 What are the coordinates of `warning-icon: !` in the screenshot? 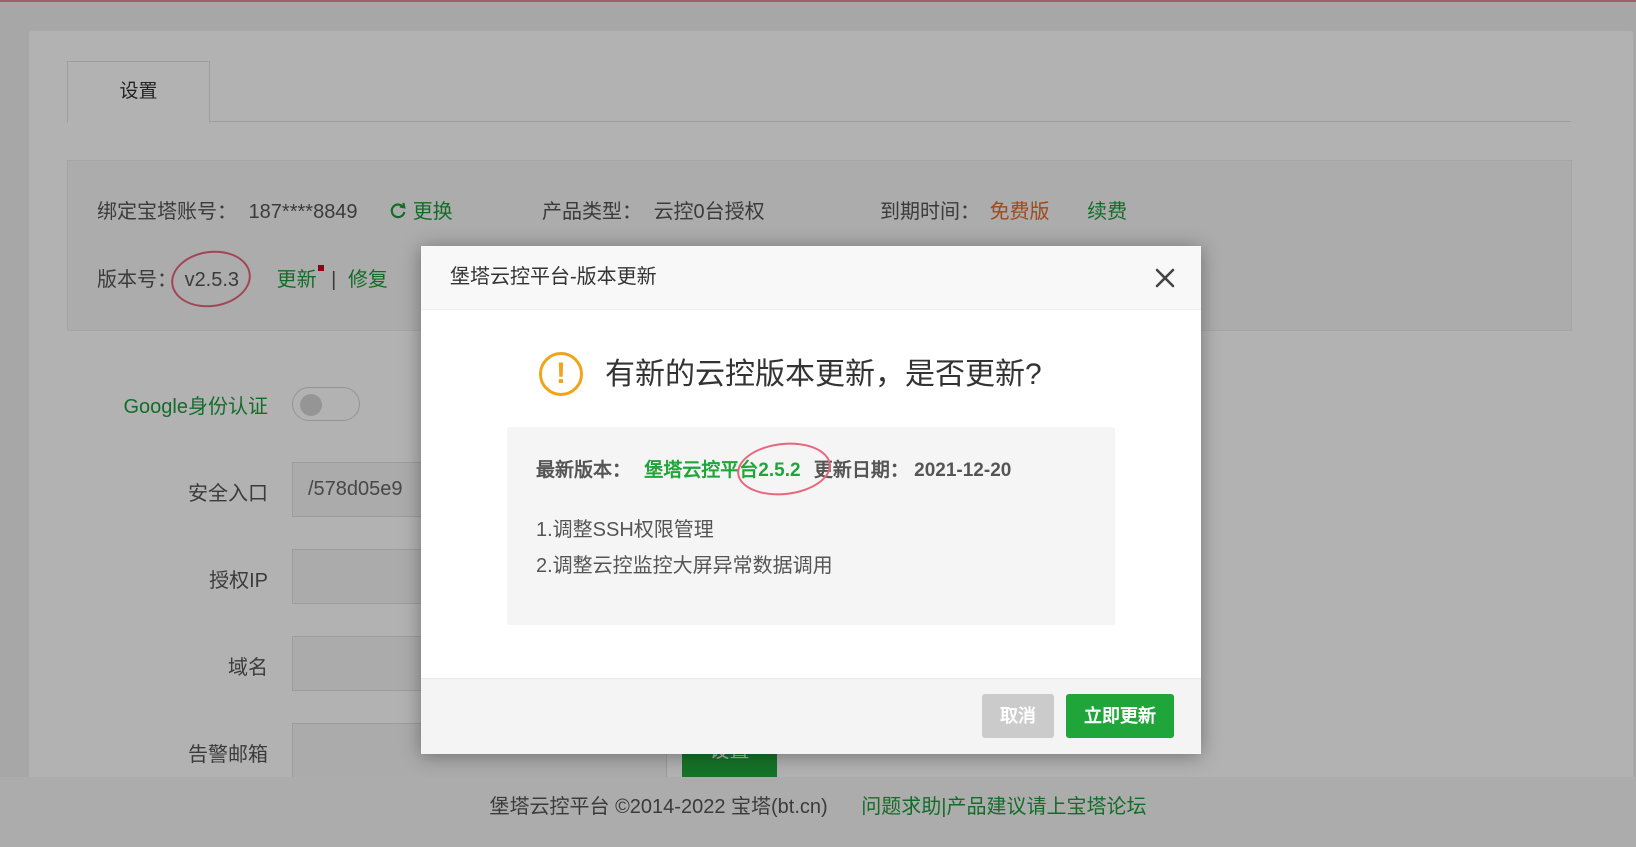 It's located at (561, 374).